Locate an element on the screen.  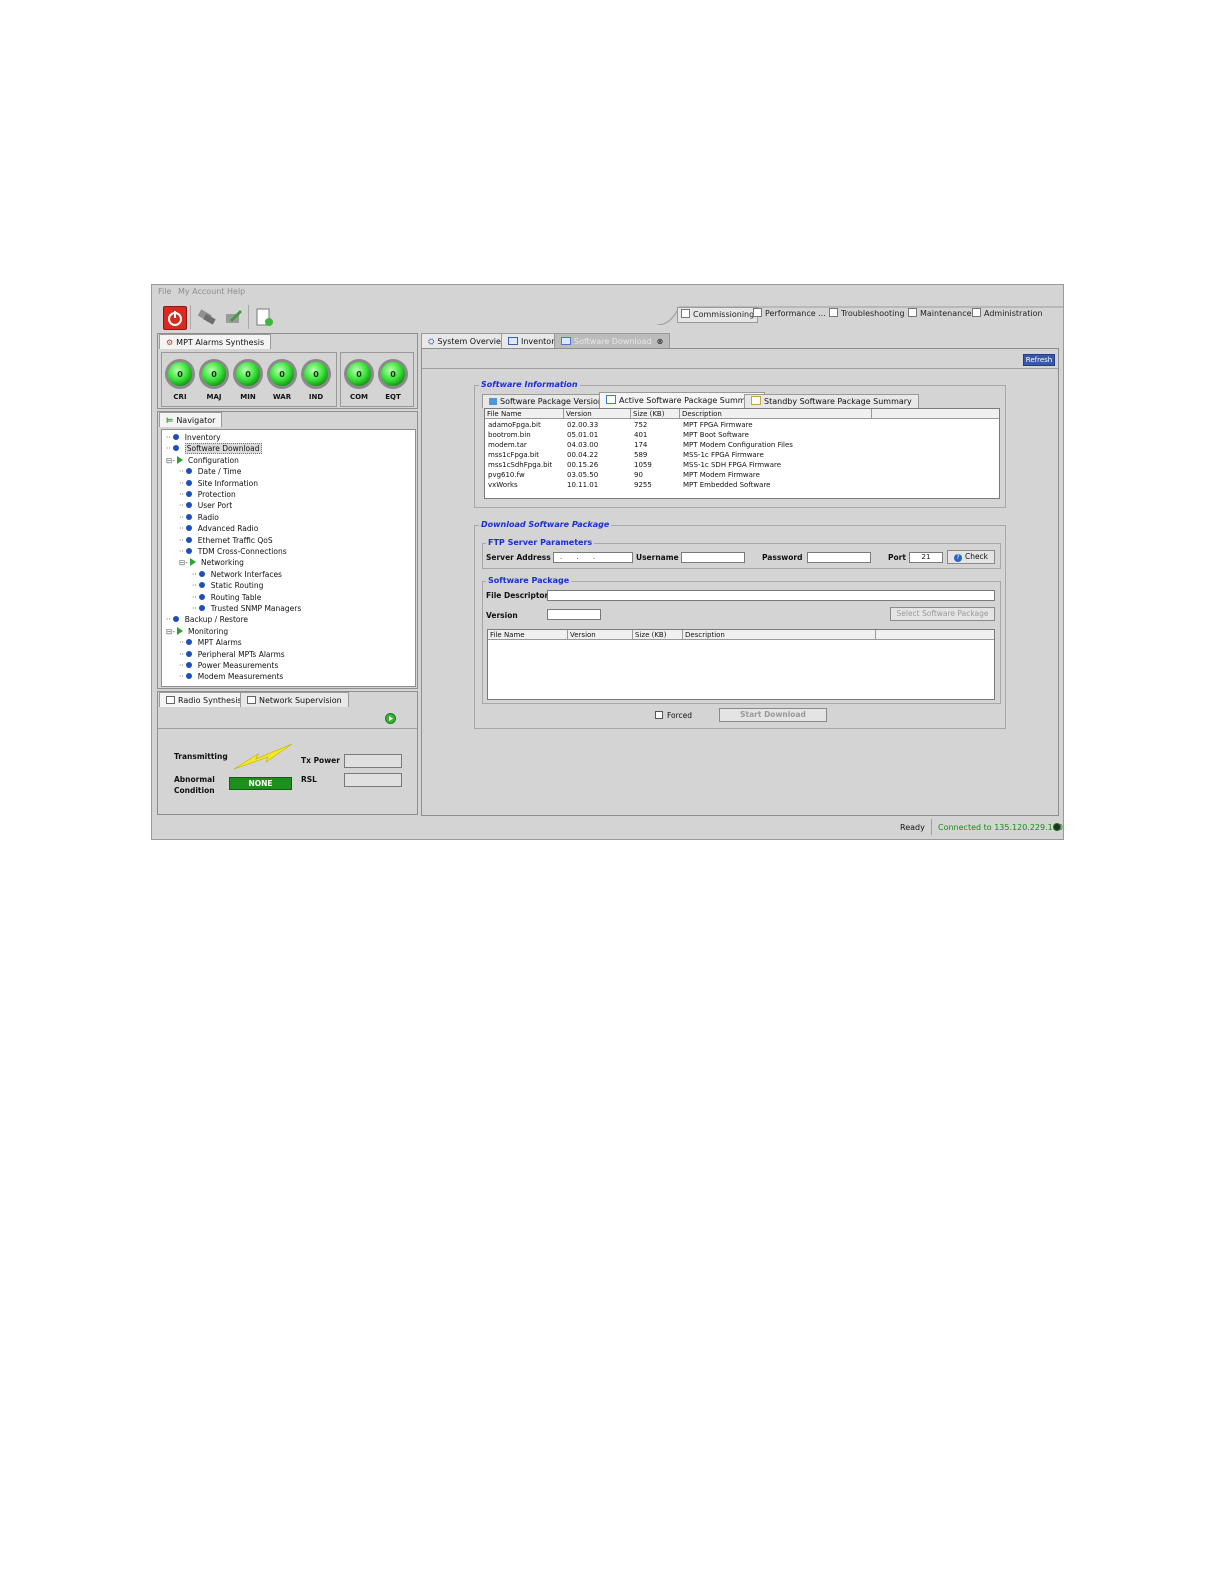
tree-item: ·· Protection is located at coordinates (207, 494).